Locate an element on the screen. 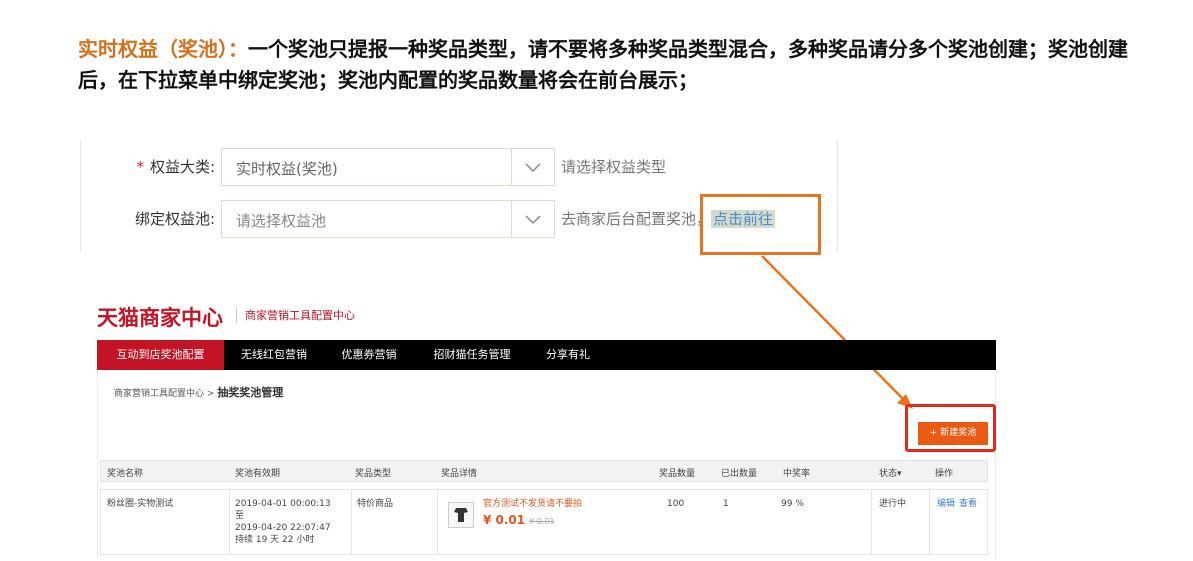 The height and width of the screenshot is (561, 1193). tab-pool-config: 互动到店奖池配置 is located at coordinates (160, 355).